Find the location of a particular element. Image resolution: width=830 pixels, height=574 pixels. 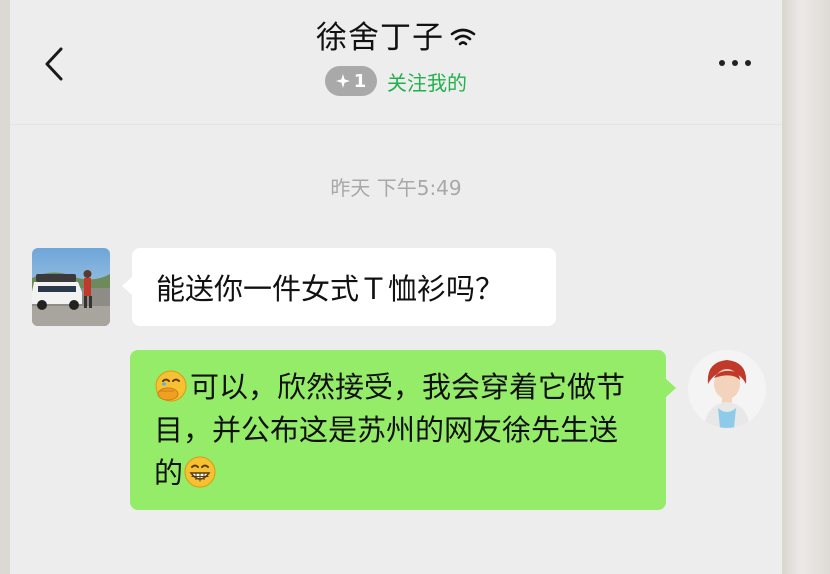

follow-label: 关注我的 is located at coordinates (427, 81).